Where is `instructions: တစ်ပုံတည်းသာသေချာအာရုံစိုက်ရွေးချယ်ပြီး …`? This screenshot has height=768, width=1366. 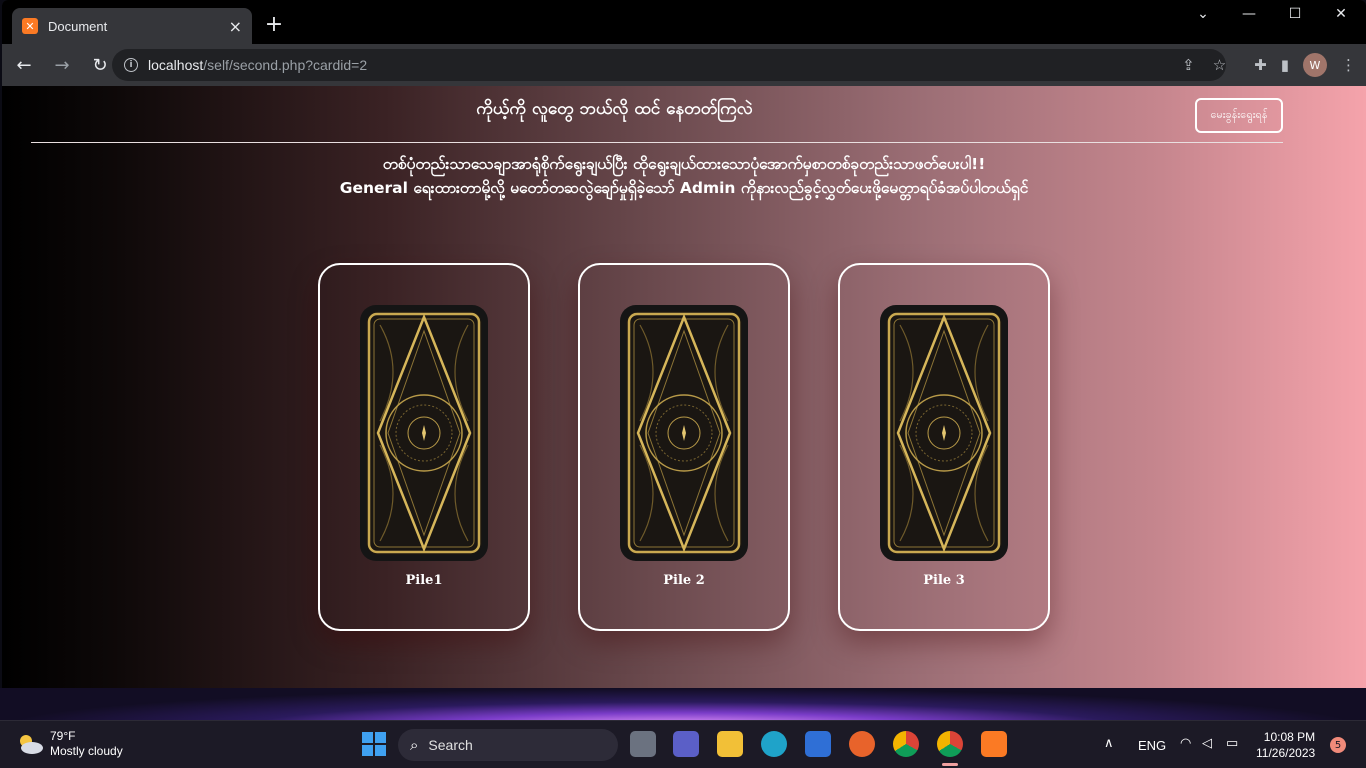
instructions: တစ်ပုံတည်းသာသေချာအာရုံစိုက်ရွေးချယ်ပြီး … is located at coordinates (684, 176).